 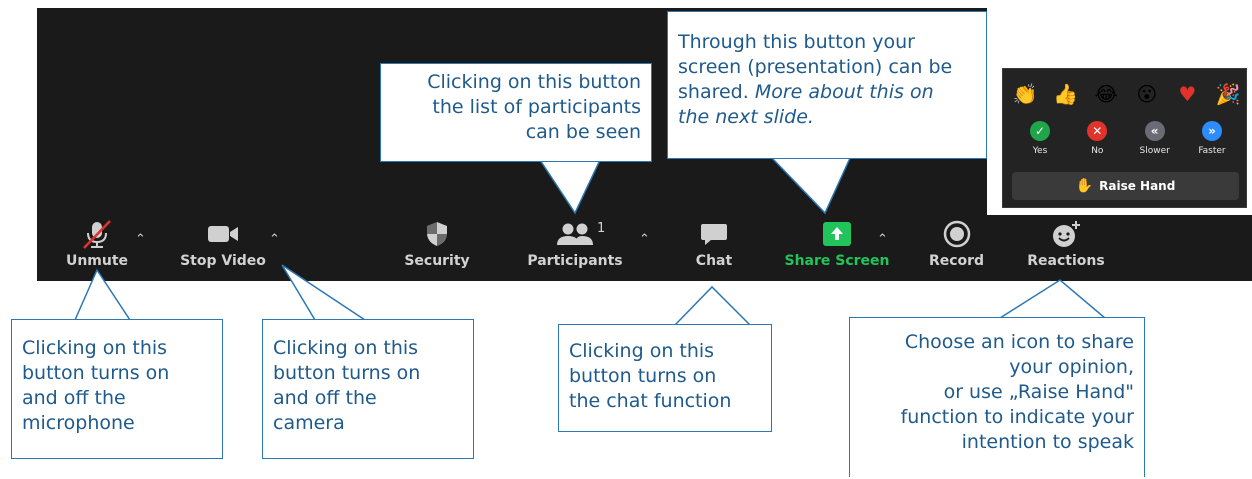 I want to click on shield-icon, so click(x=437, y=234).